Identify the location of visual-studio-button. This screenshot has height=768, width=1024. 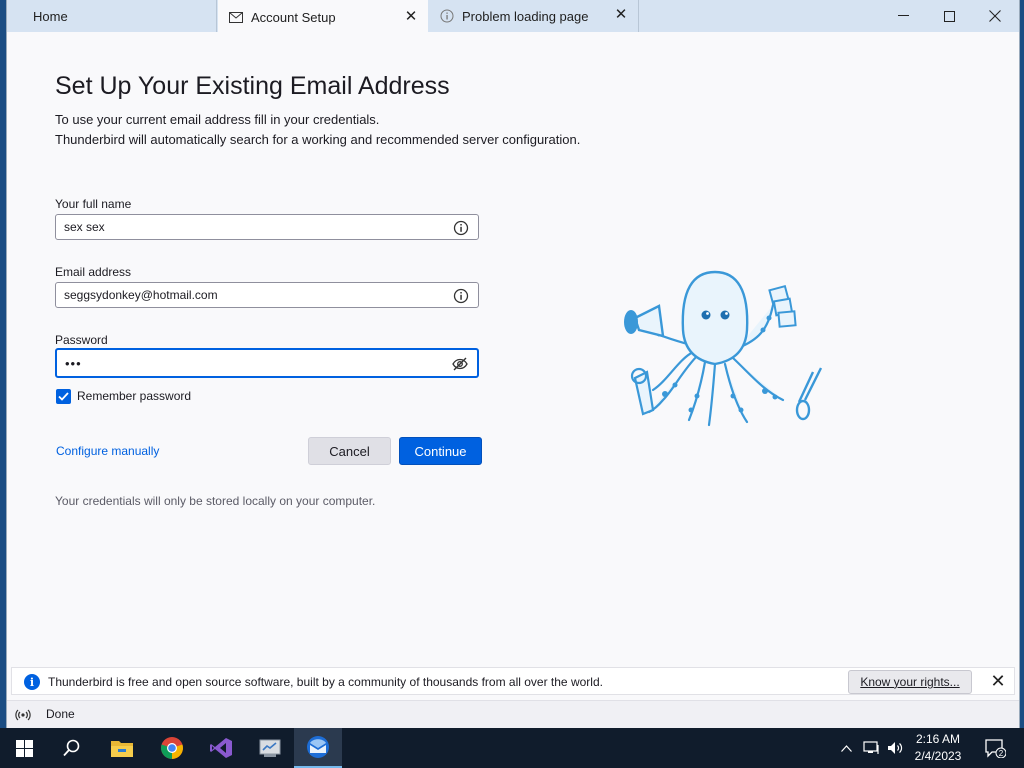
(221, 748).